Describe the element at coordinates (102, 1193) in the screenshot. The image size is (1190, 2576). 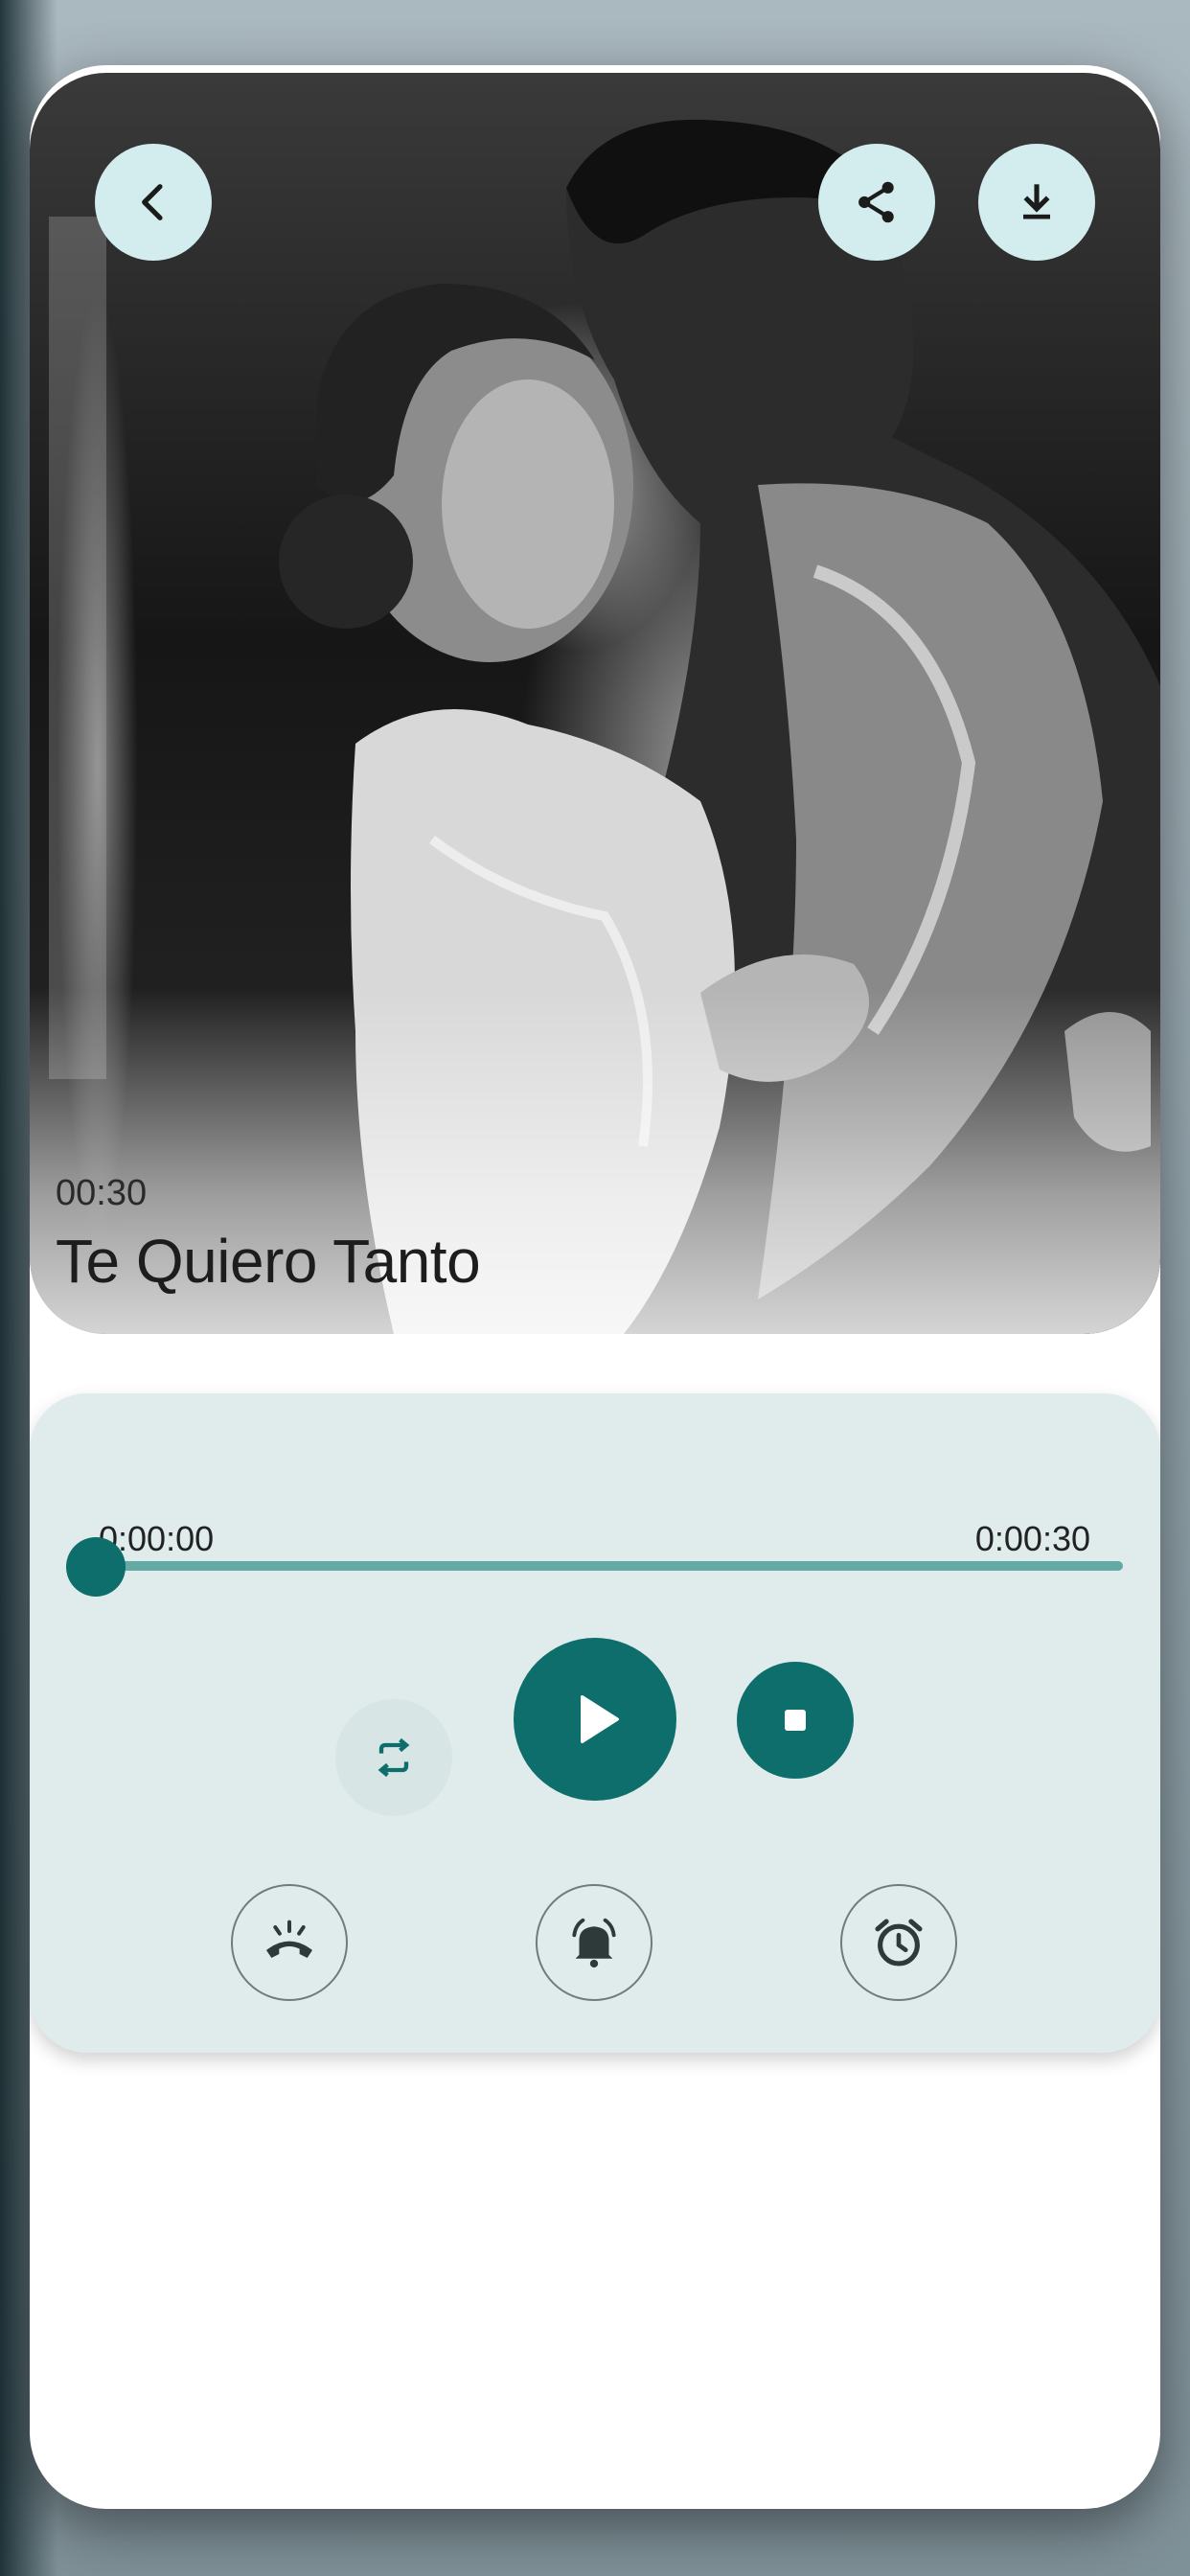
I see `track-duration: 00:30` at that location.